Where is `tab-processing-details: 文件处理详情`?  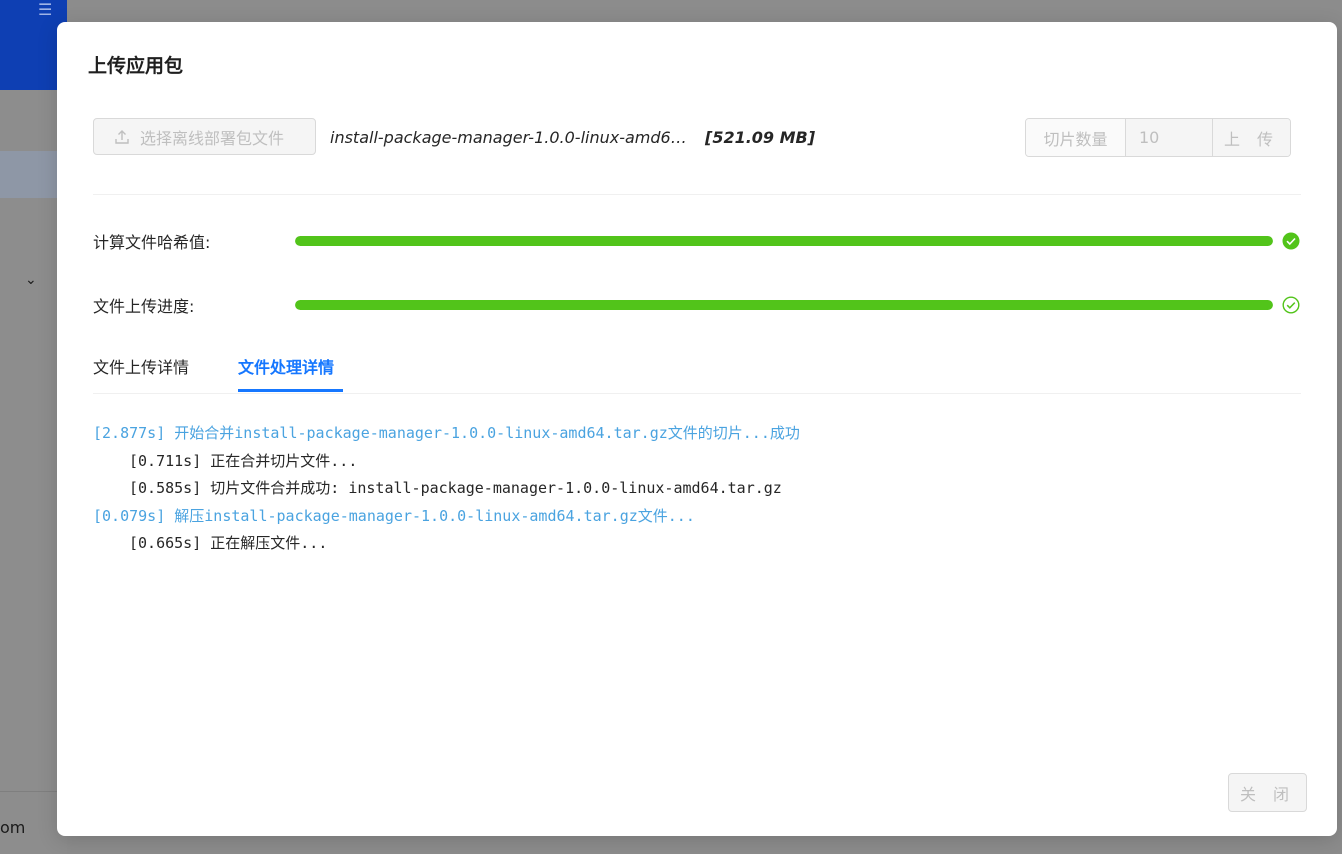
tab-processing-details: 文件处理详情 is located at coordinates (286, 366).